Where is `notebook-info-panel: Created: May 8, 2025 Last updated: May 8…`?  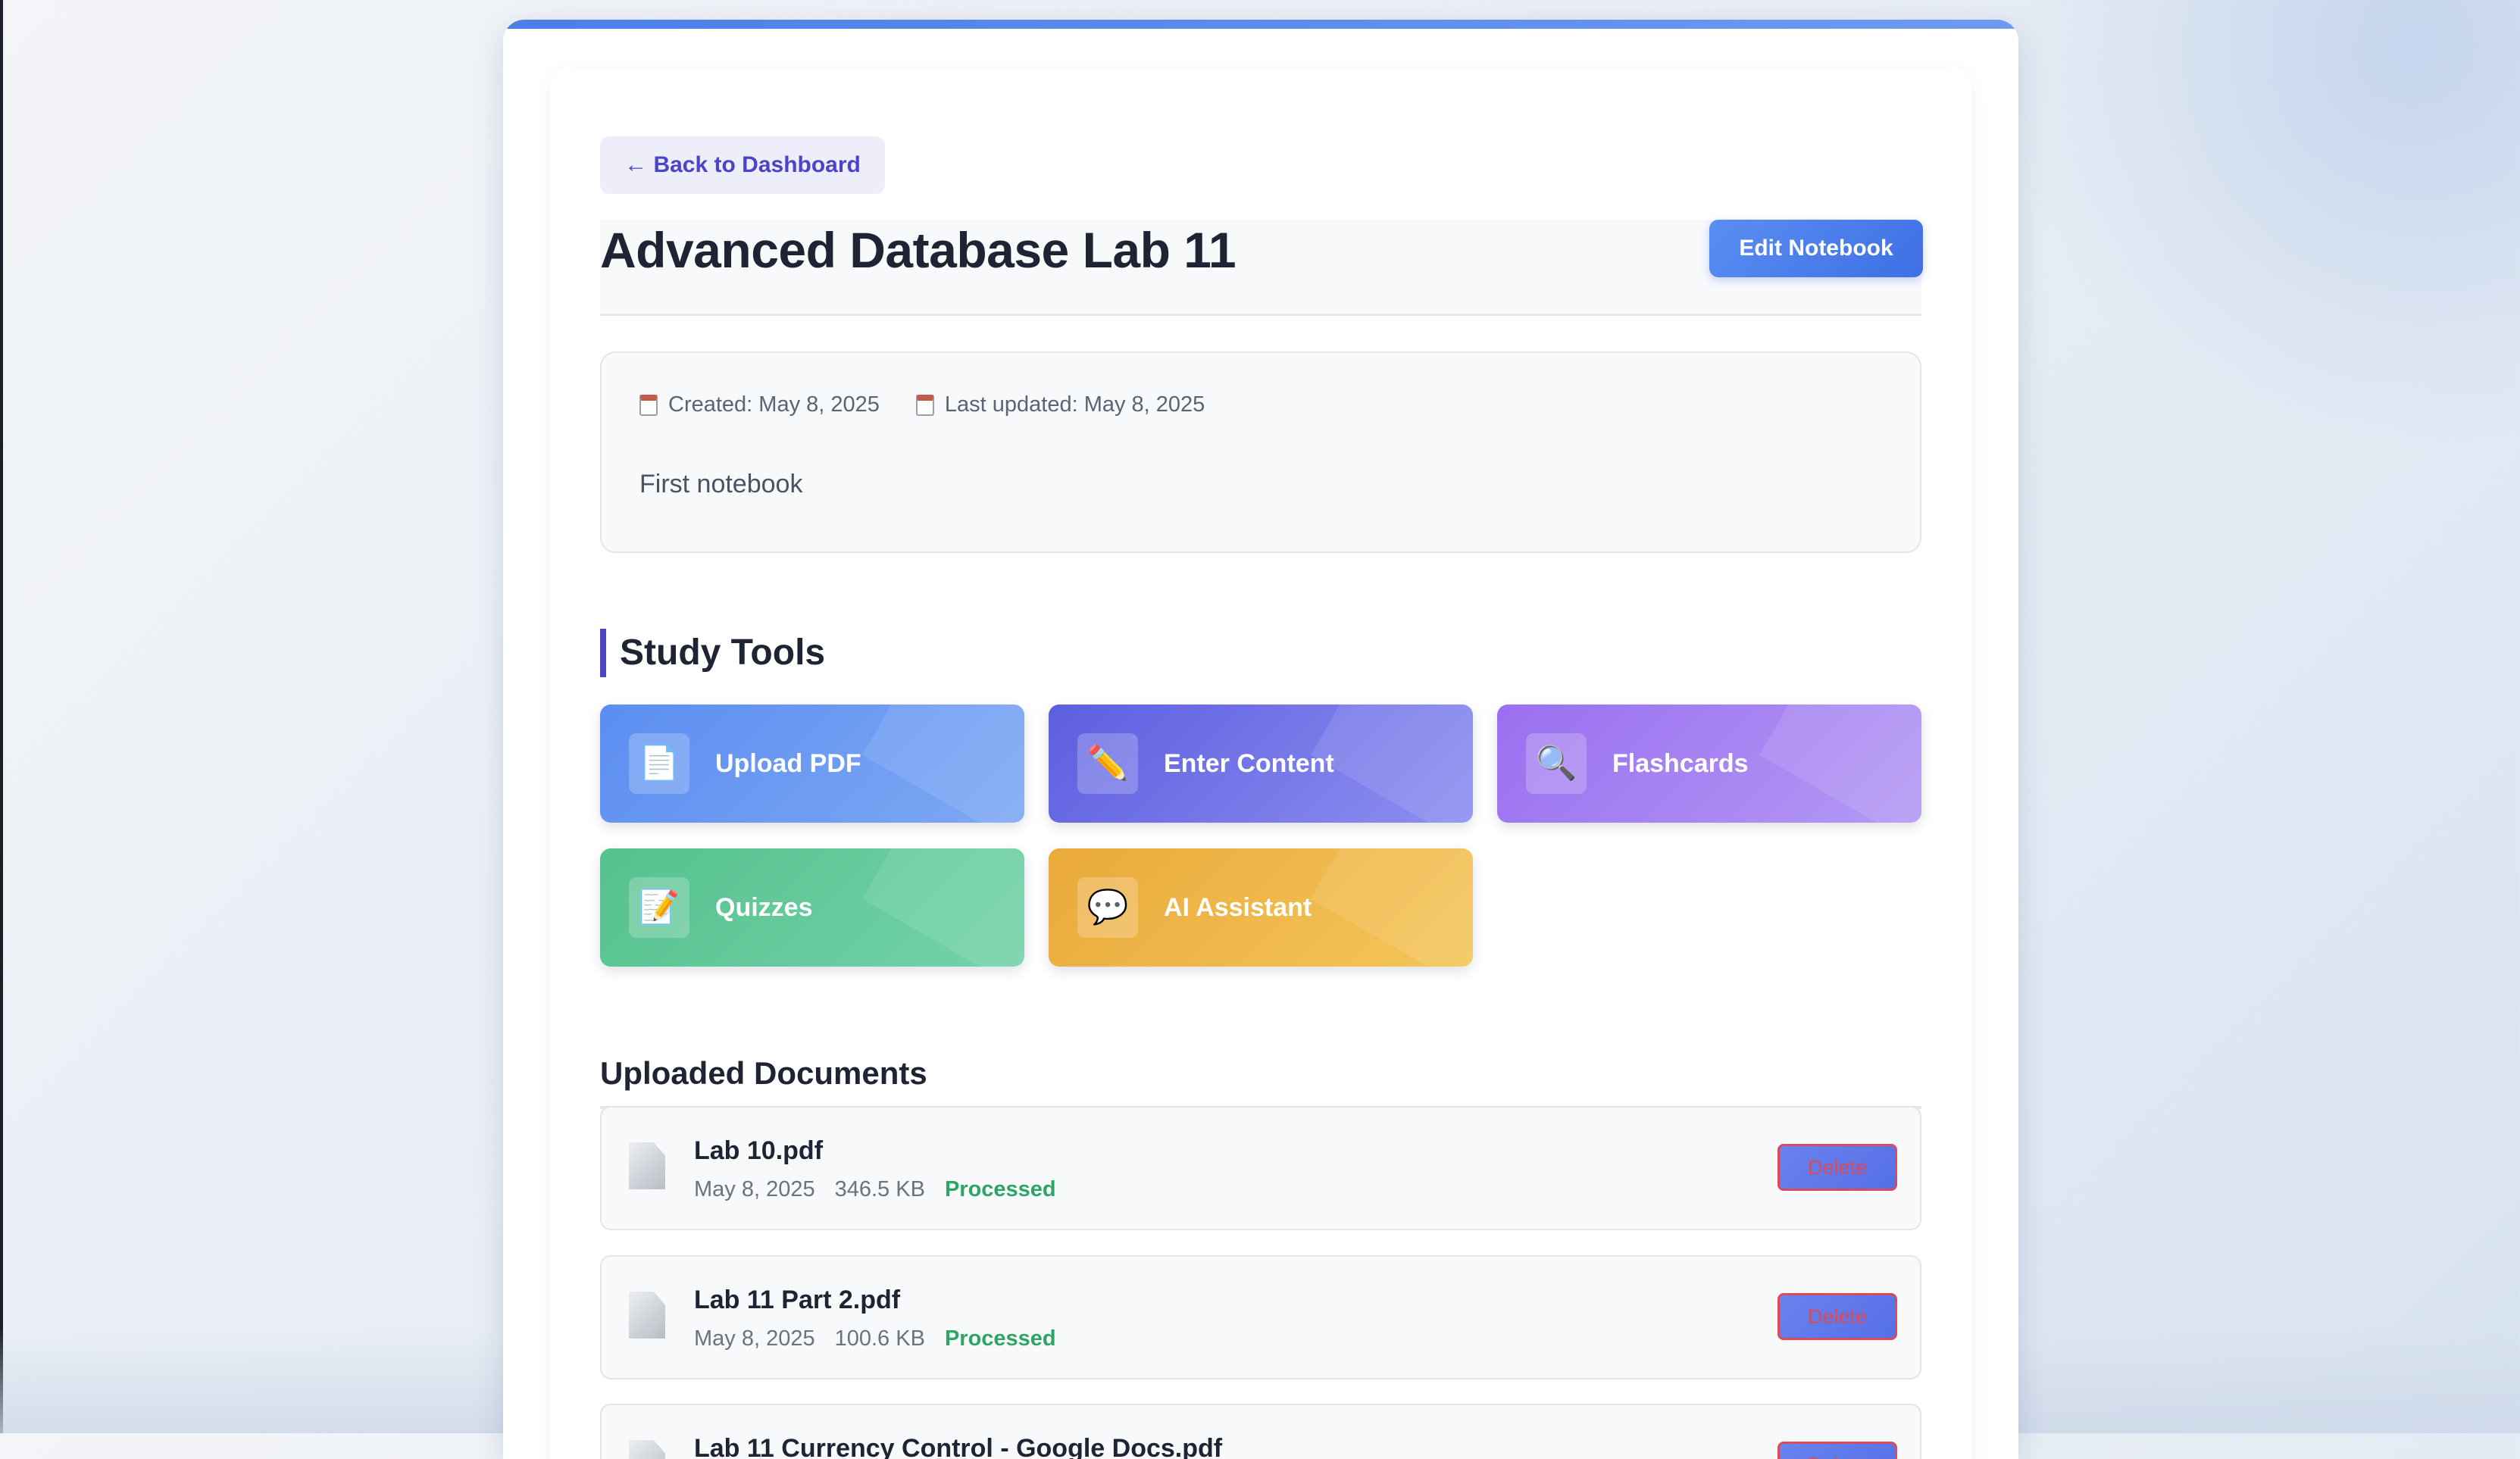 notebook-info-panel: Created: May 8, 2025 Last updated: May 8… is located at coordinates (1260, 452).